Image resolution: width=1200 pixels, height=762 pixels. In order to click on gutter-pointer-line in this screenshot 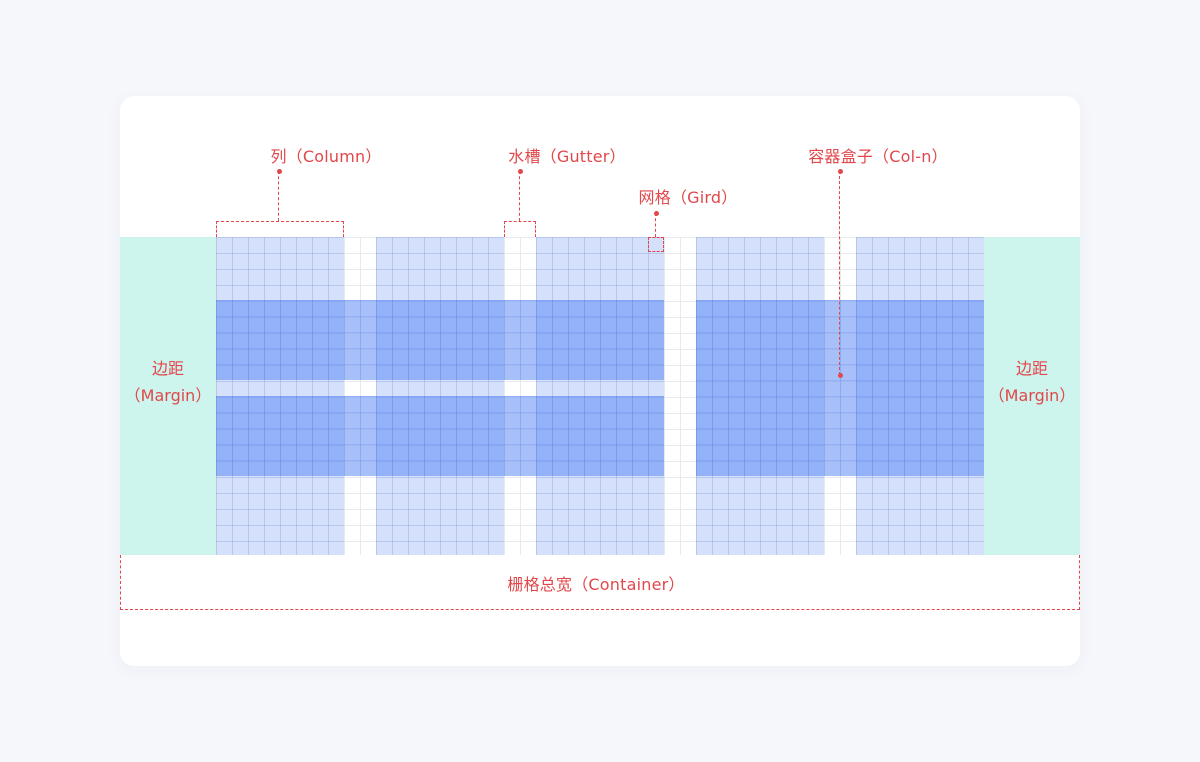, I will do `click(519, 196)`.